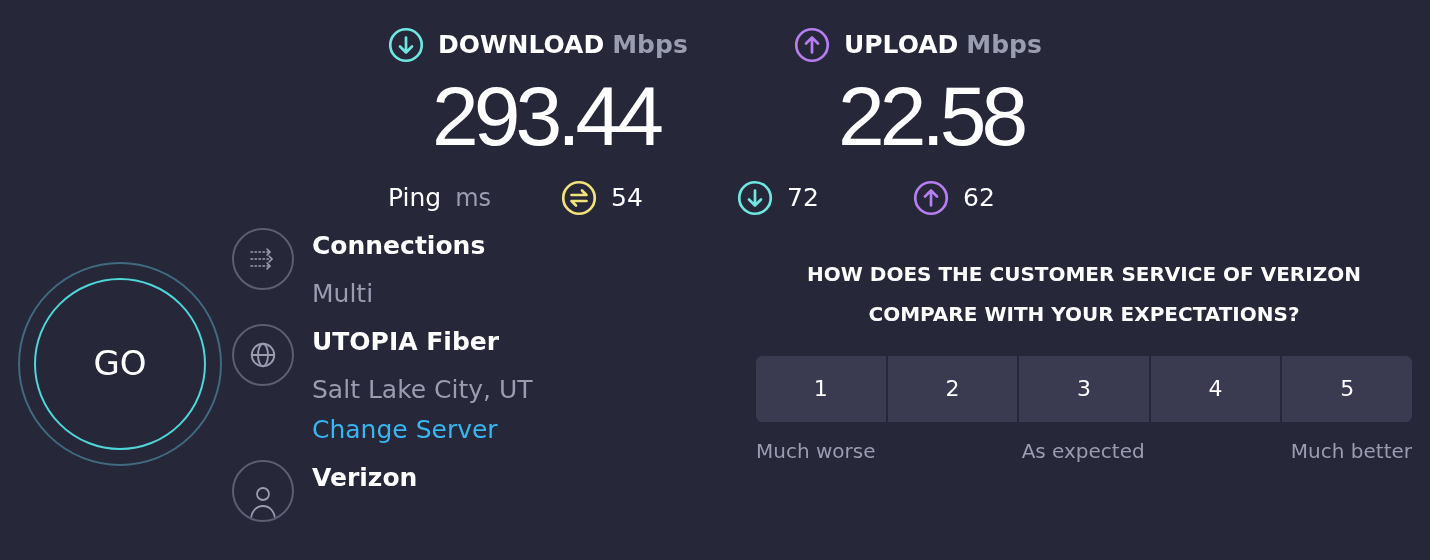 This screenshot has width=1430, height=560. What do you see at coordinates (406, 341) in the screenshot?
I see `info-title: UTOPIA Fiber` at bounding box center [406, 341].